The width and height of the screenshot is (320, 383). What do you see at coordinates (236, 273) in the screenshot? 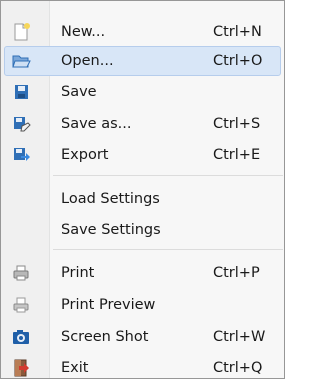
I see `shortcut-text: Ctrl+P` at bounding box center [236, 273].